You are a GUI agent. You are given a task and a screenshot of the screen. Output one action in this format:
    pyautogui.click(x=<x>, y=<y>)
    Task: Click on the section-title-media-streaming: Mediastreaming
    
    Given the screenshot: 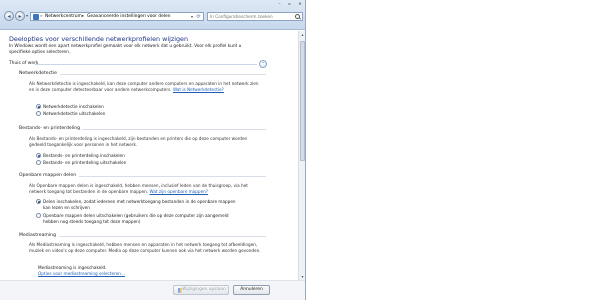 What is the action you would take?
    pyautogui.click(x=37, y=235)
    